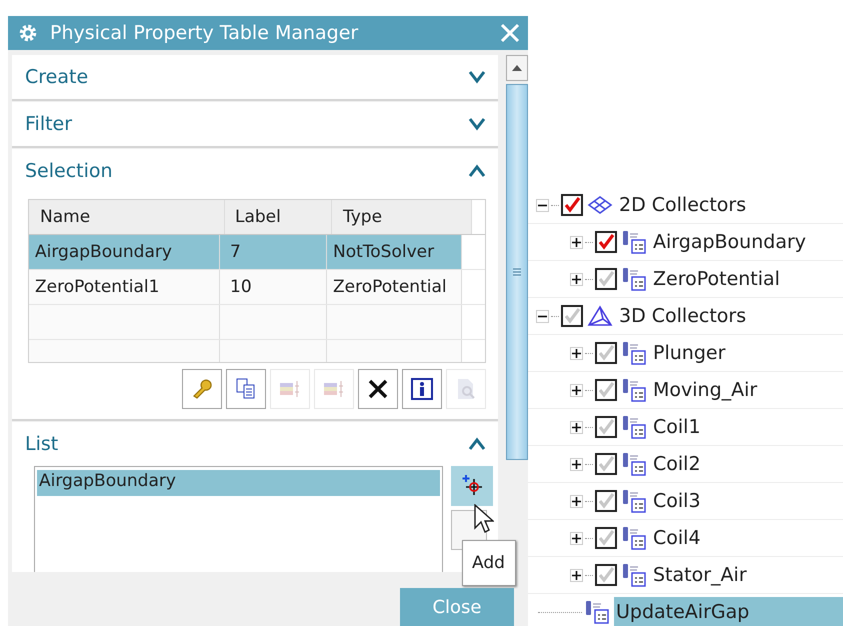 The image size is (843, 626). Describe the element at coordinates (679, 538) in the screenshot. I see `tree-item: Coil4` at that location.